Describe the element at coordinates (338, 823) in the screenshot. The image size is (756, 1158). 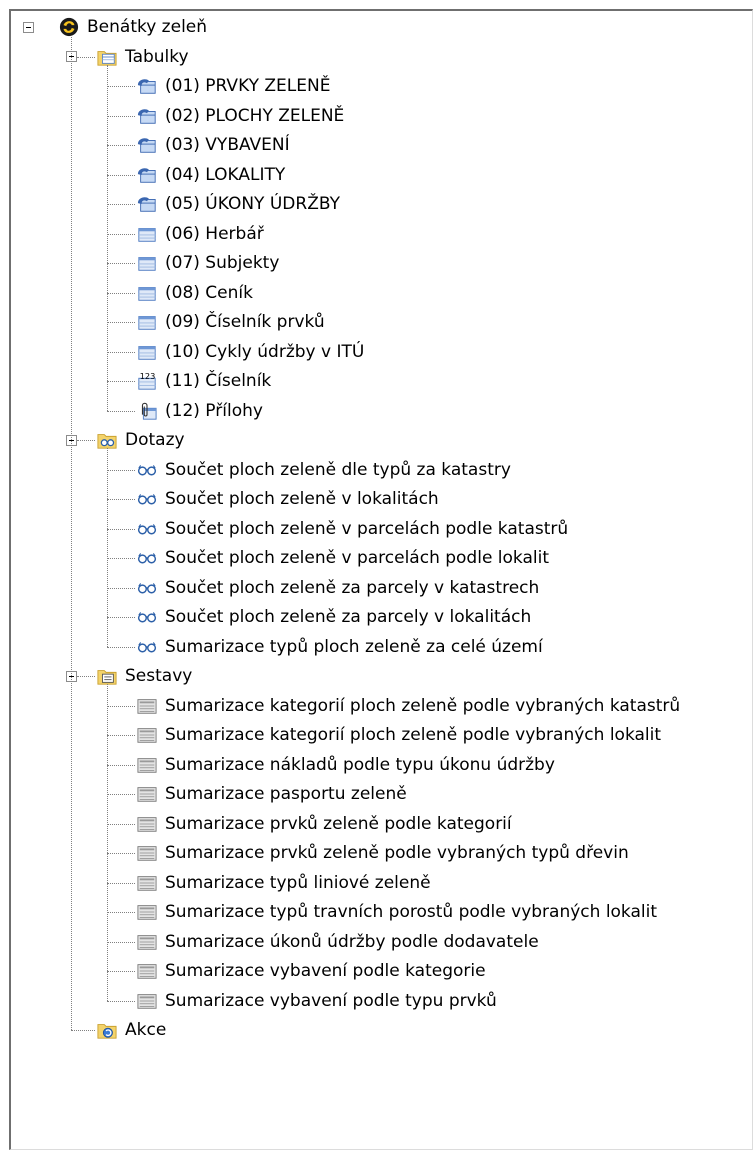
I see `sestavy-item-label: Sumarizace prvků zeleně podle kategorií` at that location.